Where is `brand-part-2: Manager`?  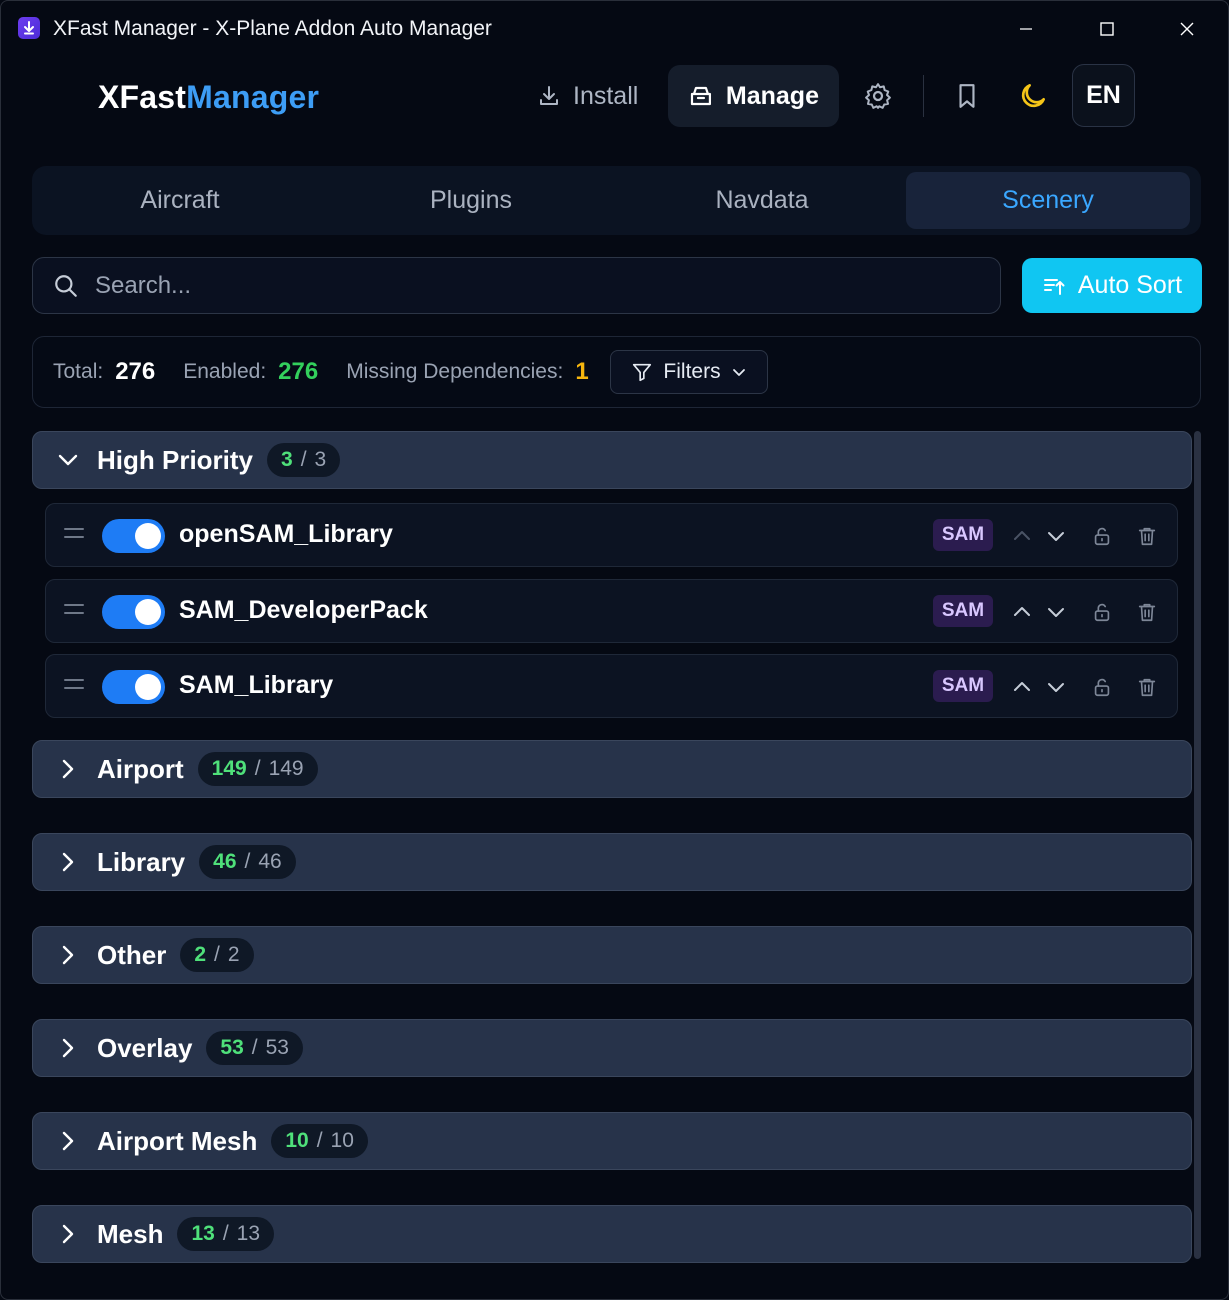 brand-part-2: Manager is located at coordinates (253, 97).